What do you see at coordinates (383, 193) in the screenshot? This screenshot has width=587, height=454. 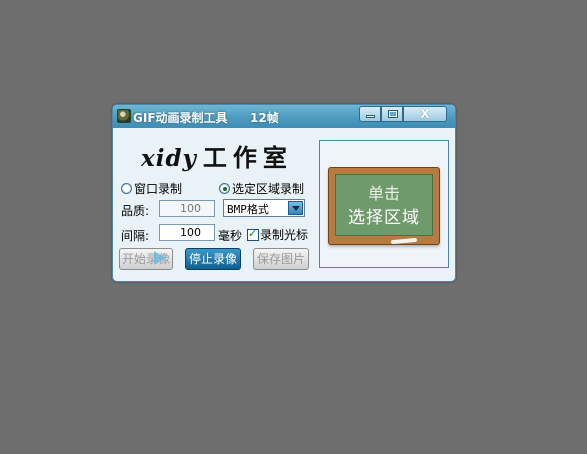 I see `board-text-click: 单击` at bounding box center [383, 193].